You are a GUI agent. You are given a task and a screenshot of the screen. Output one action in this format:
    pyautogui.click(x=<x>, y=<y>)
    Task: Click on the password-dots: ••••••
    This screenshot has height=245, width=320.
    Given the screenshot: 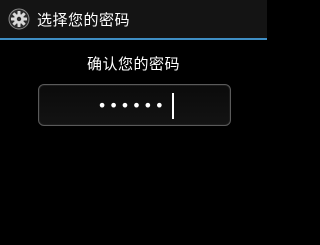 What is the action you would take?
    pyautogui.click(x=131, y=105)
    